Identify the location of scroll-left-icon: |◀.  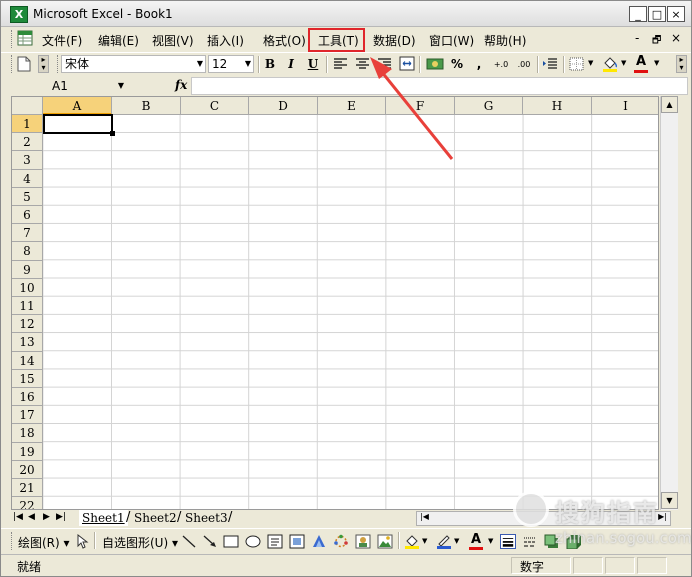
(424, 516).